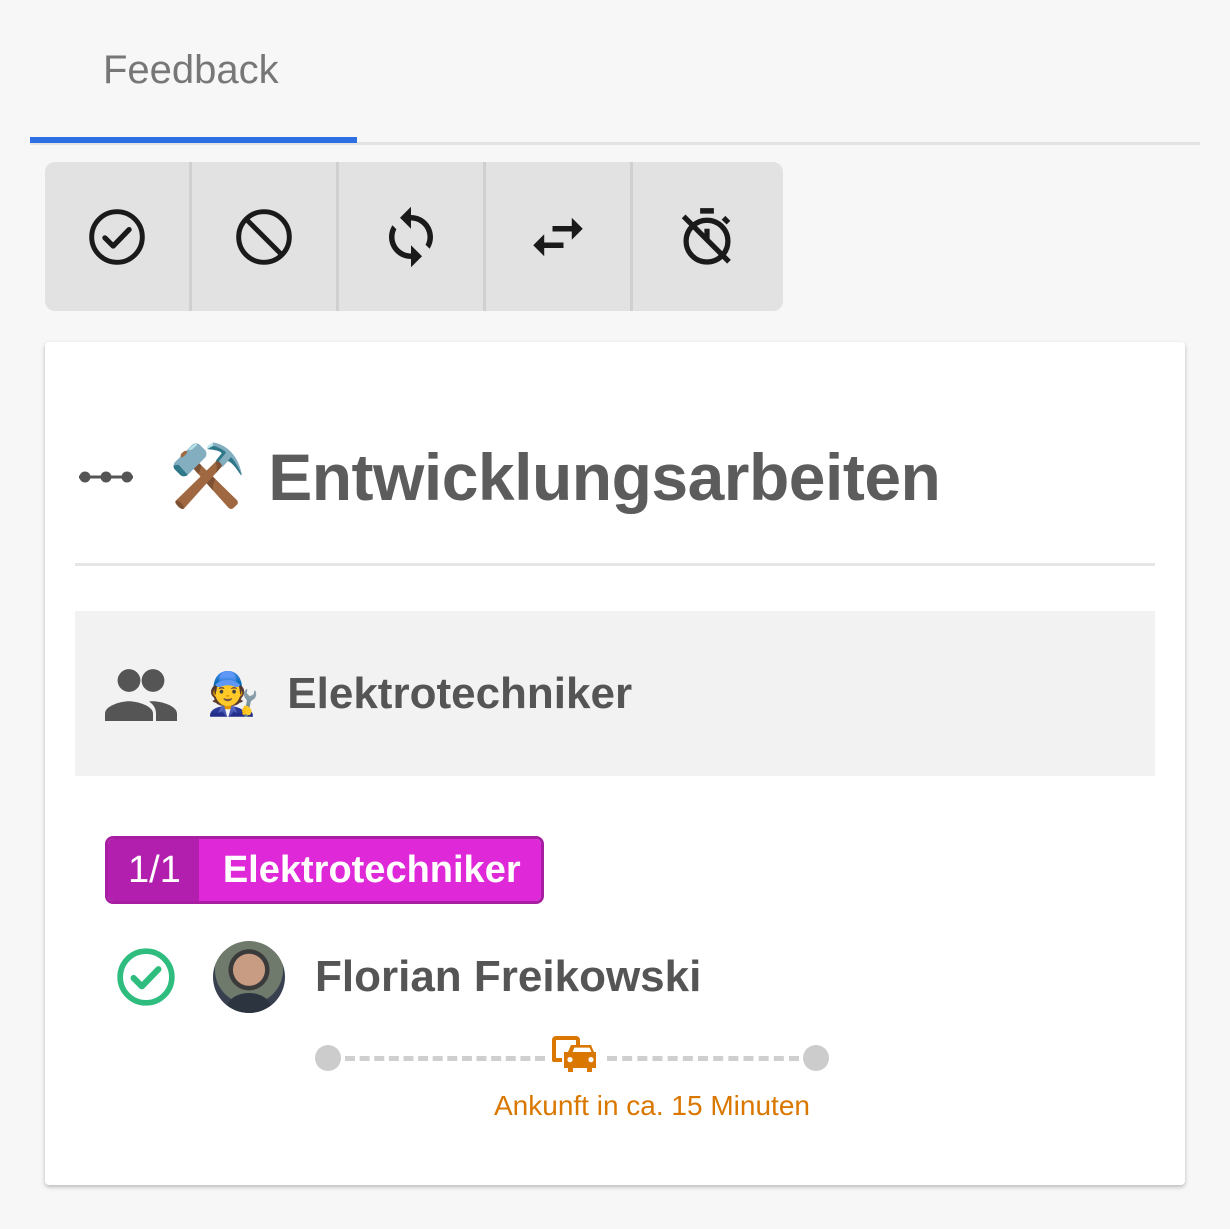  Describe the element at coordinates (460, 693) in the screenshot. I see `group-label: Elektrotechniker` at that location.